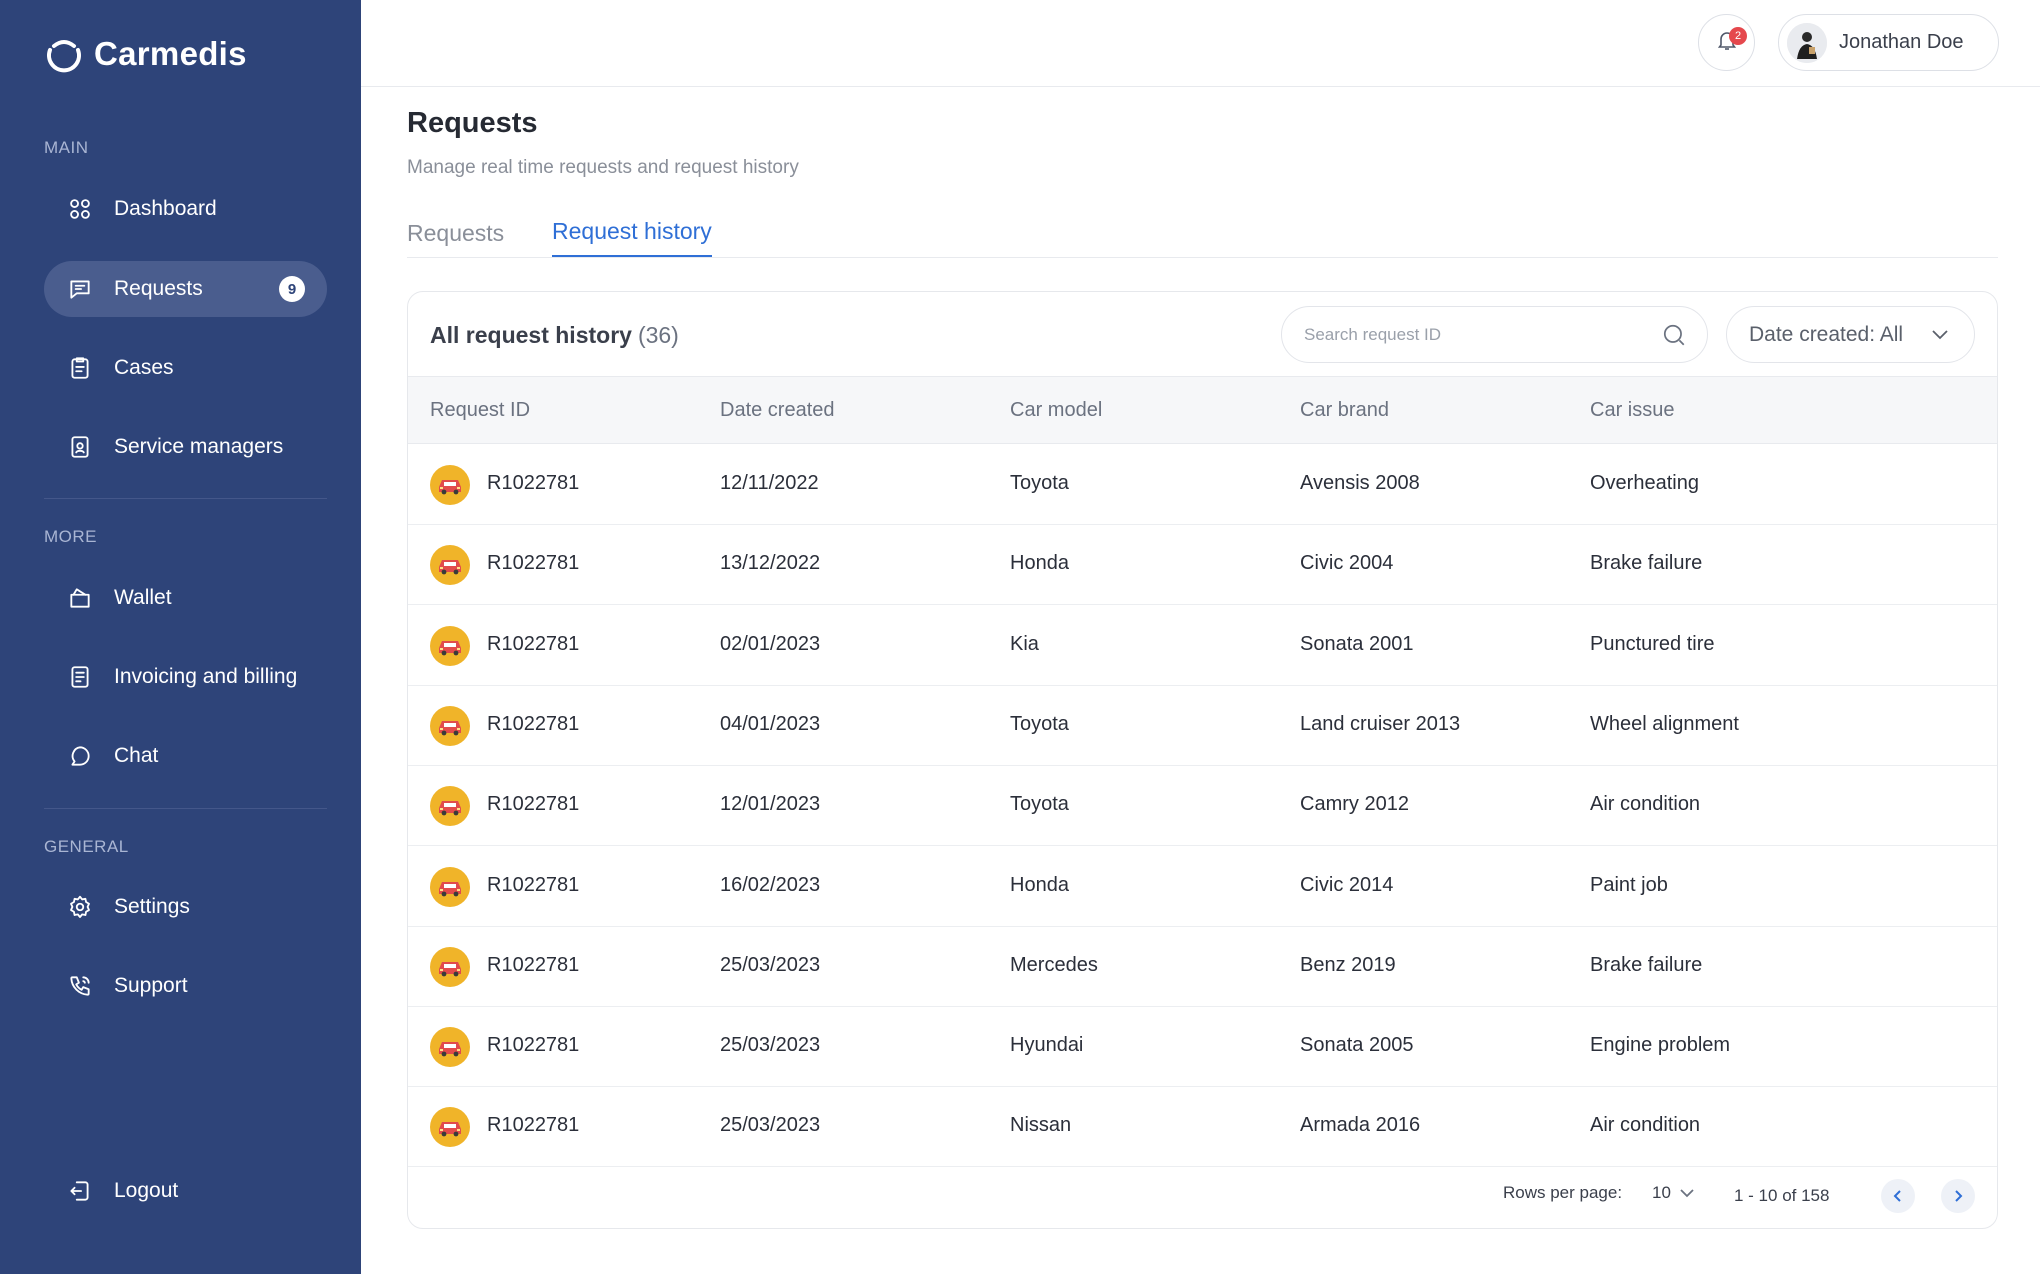  I want to click on search-box, so click(1494, 334).